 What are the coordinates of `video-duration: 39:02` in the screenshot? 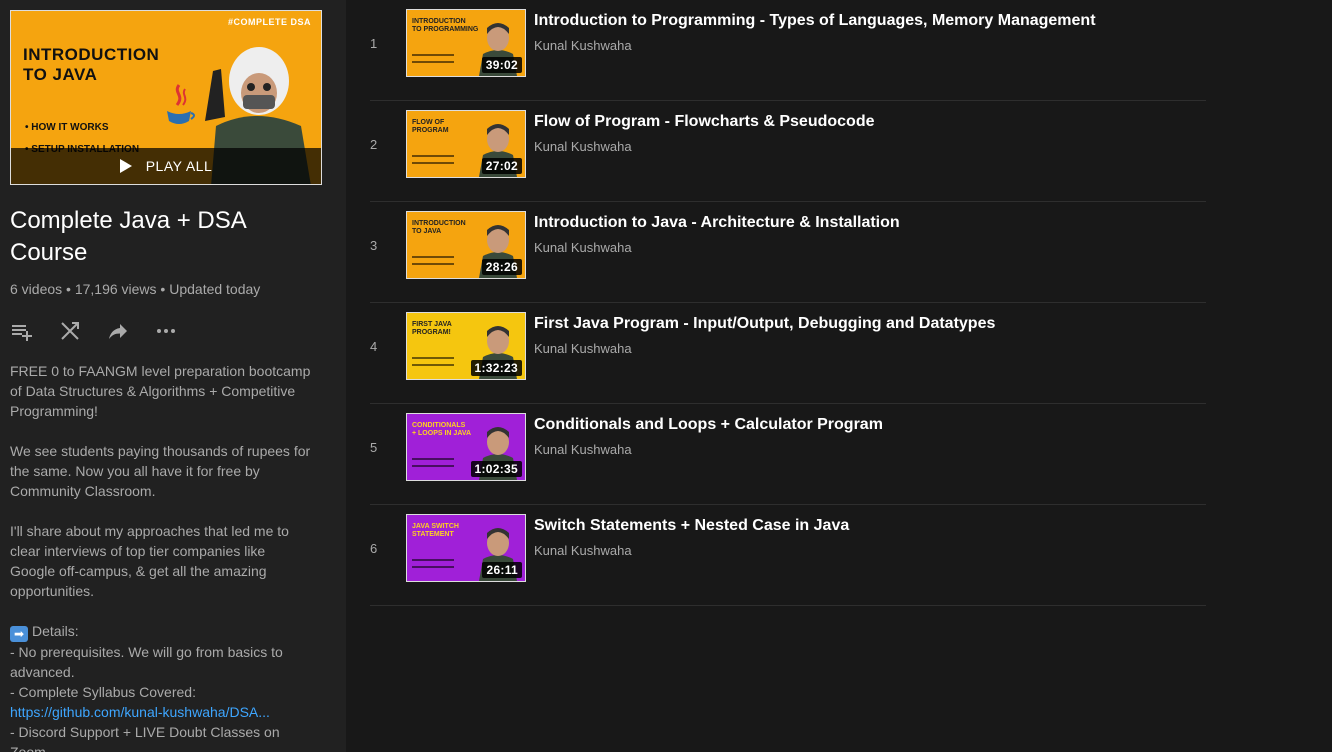 It's located at (501, 65).